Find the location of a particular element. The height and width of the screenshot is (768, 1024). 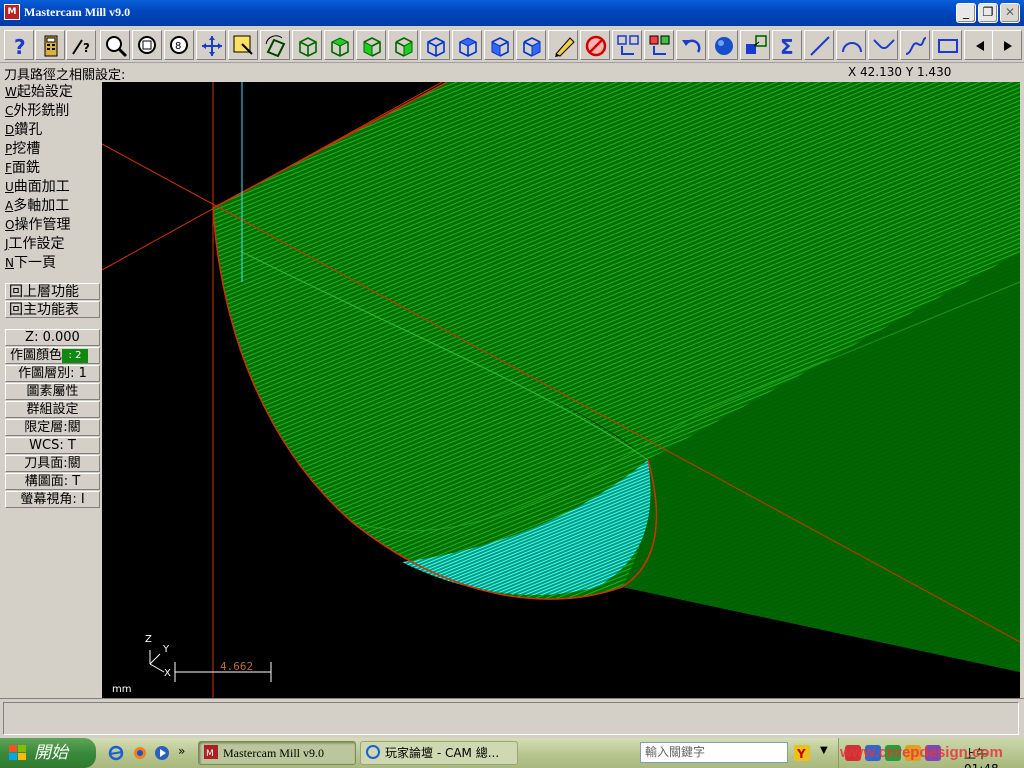

unzoom-icon is located at coordinates (147, 45).